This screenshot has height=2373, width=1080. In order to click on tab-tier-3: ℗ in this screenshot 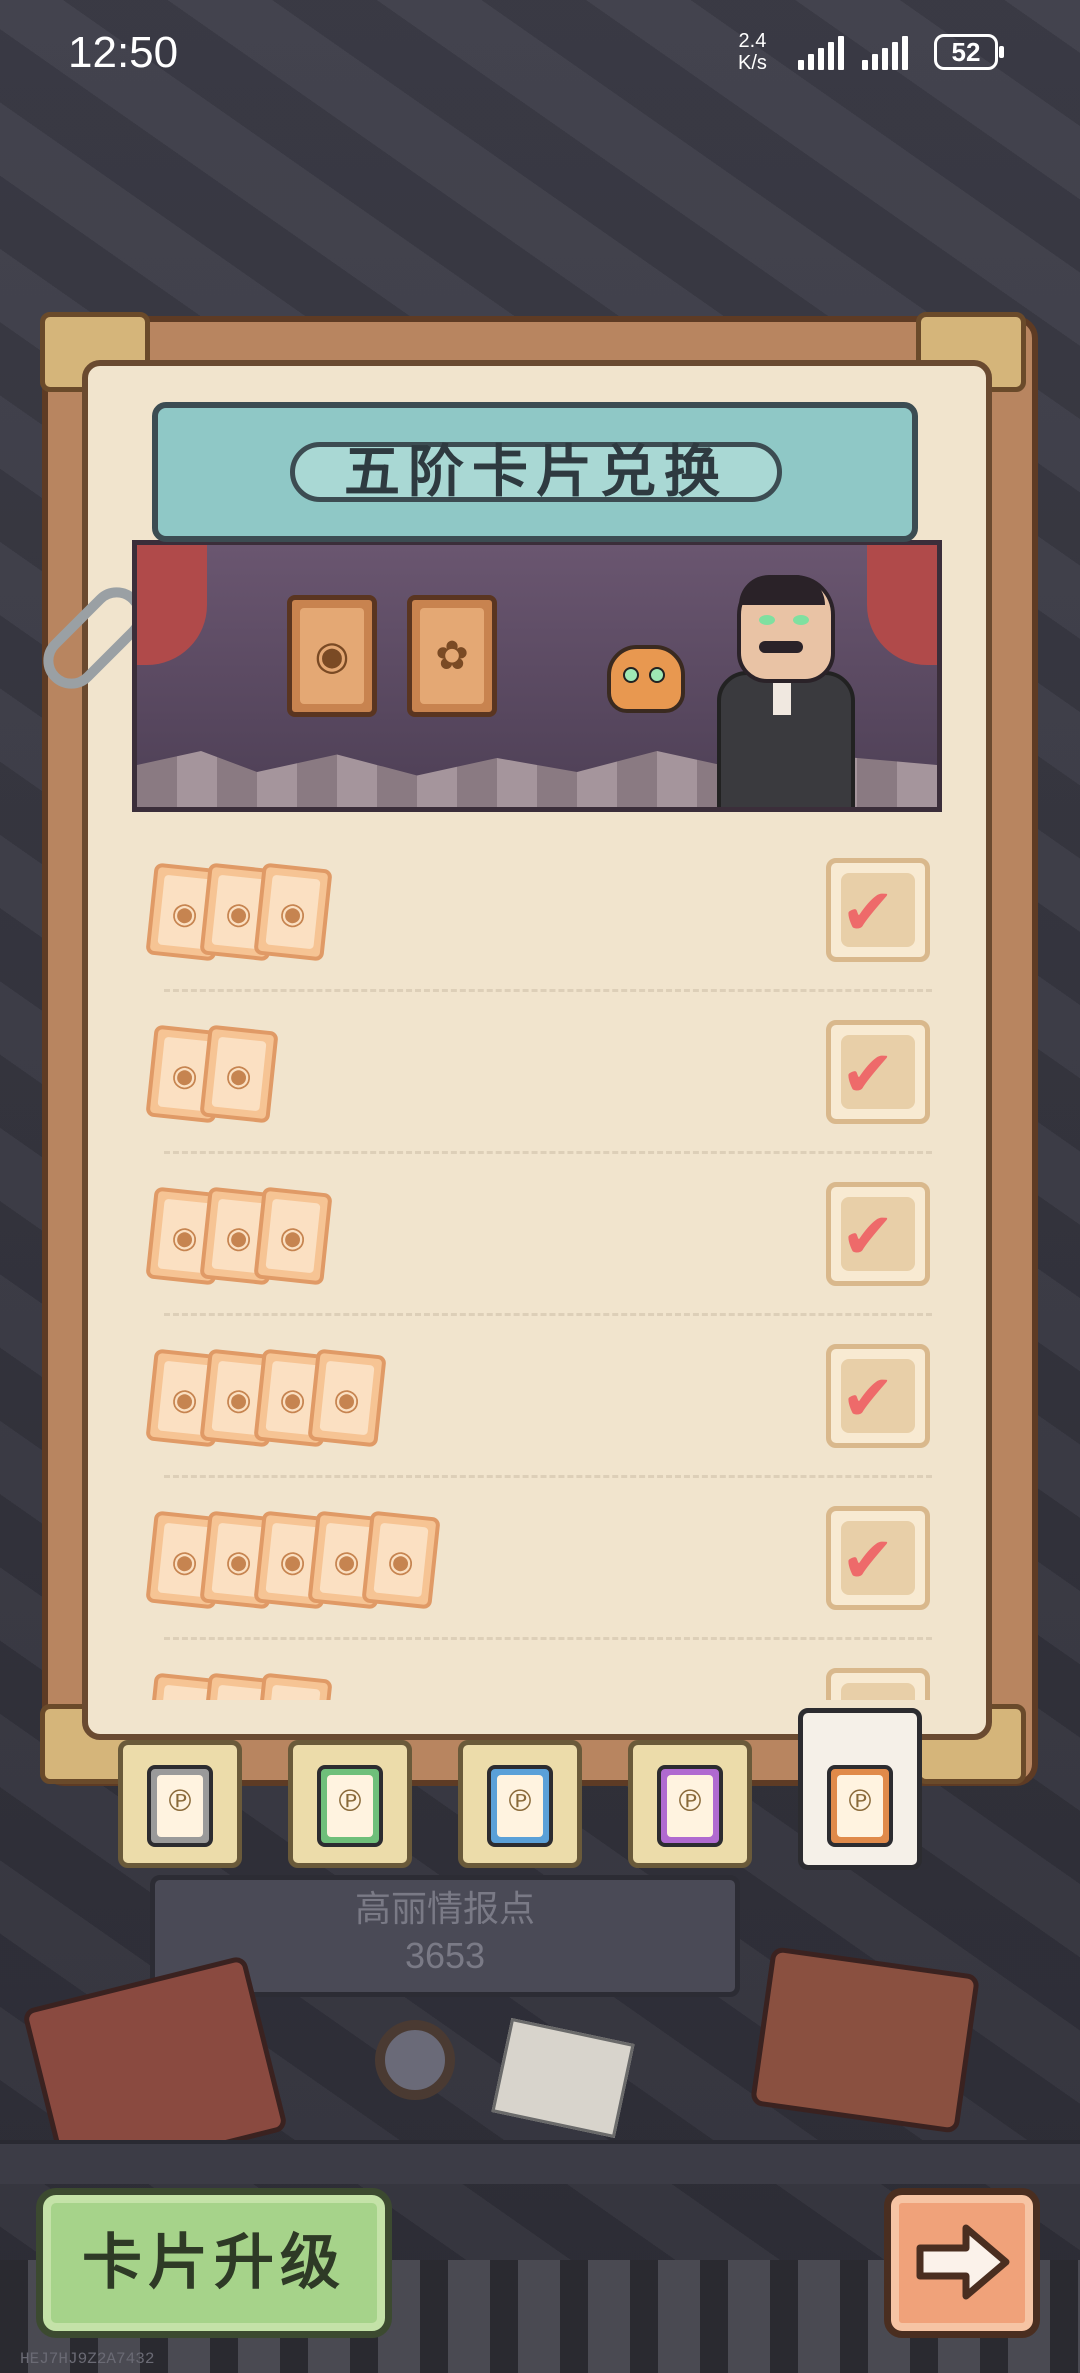, I will do `click(520, 1804)`.